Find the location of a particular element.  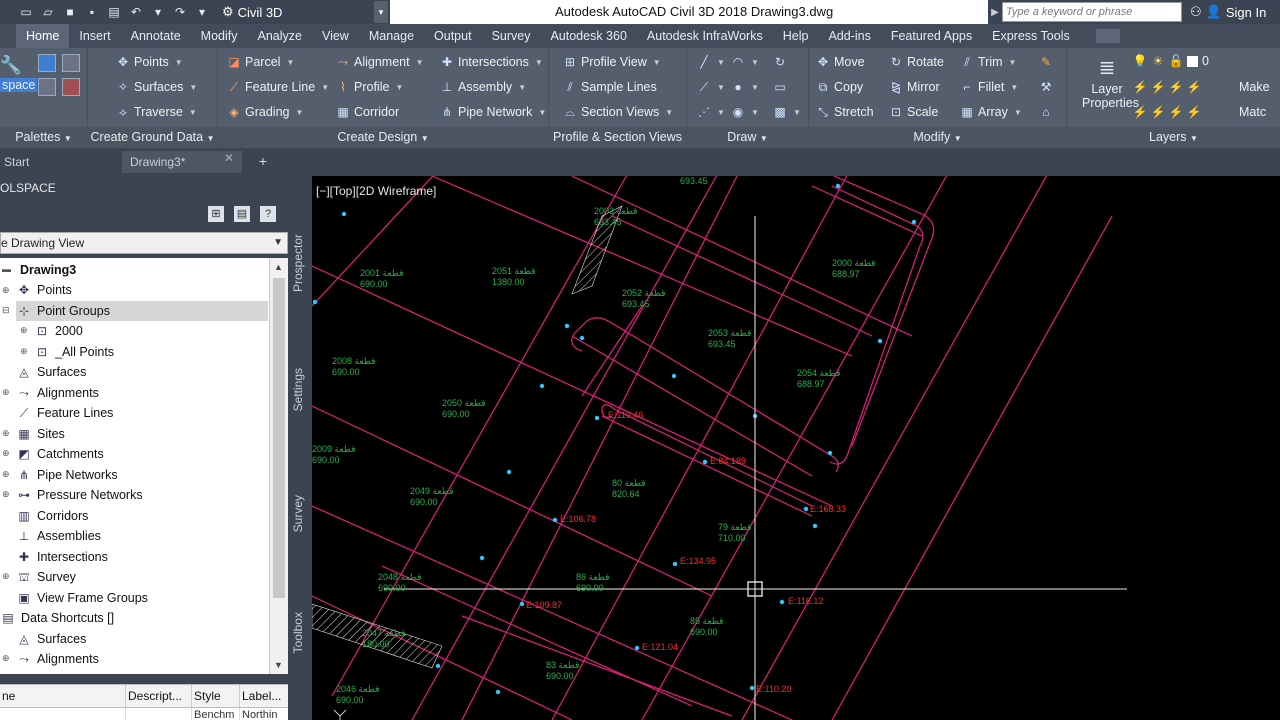

tab-insert: Insert is located at coordinates (94, 36).